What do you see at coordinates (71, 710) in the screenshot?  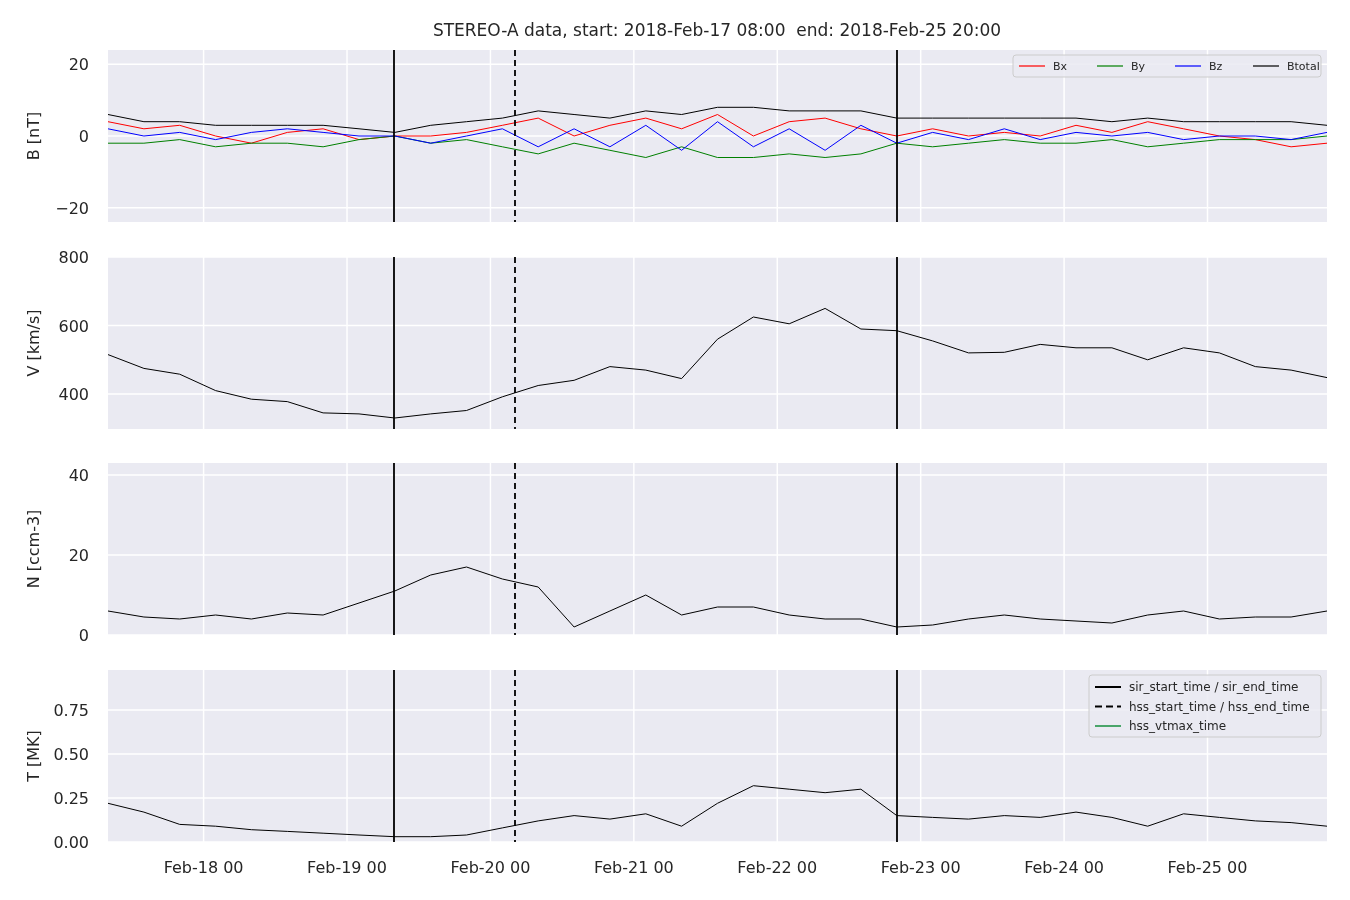 I see `tick-label: 0.75` at bounding box center [71, 710].